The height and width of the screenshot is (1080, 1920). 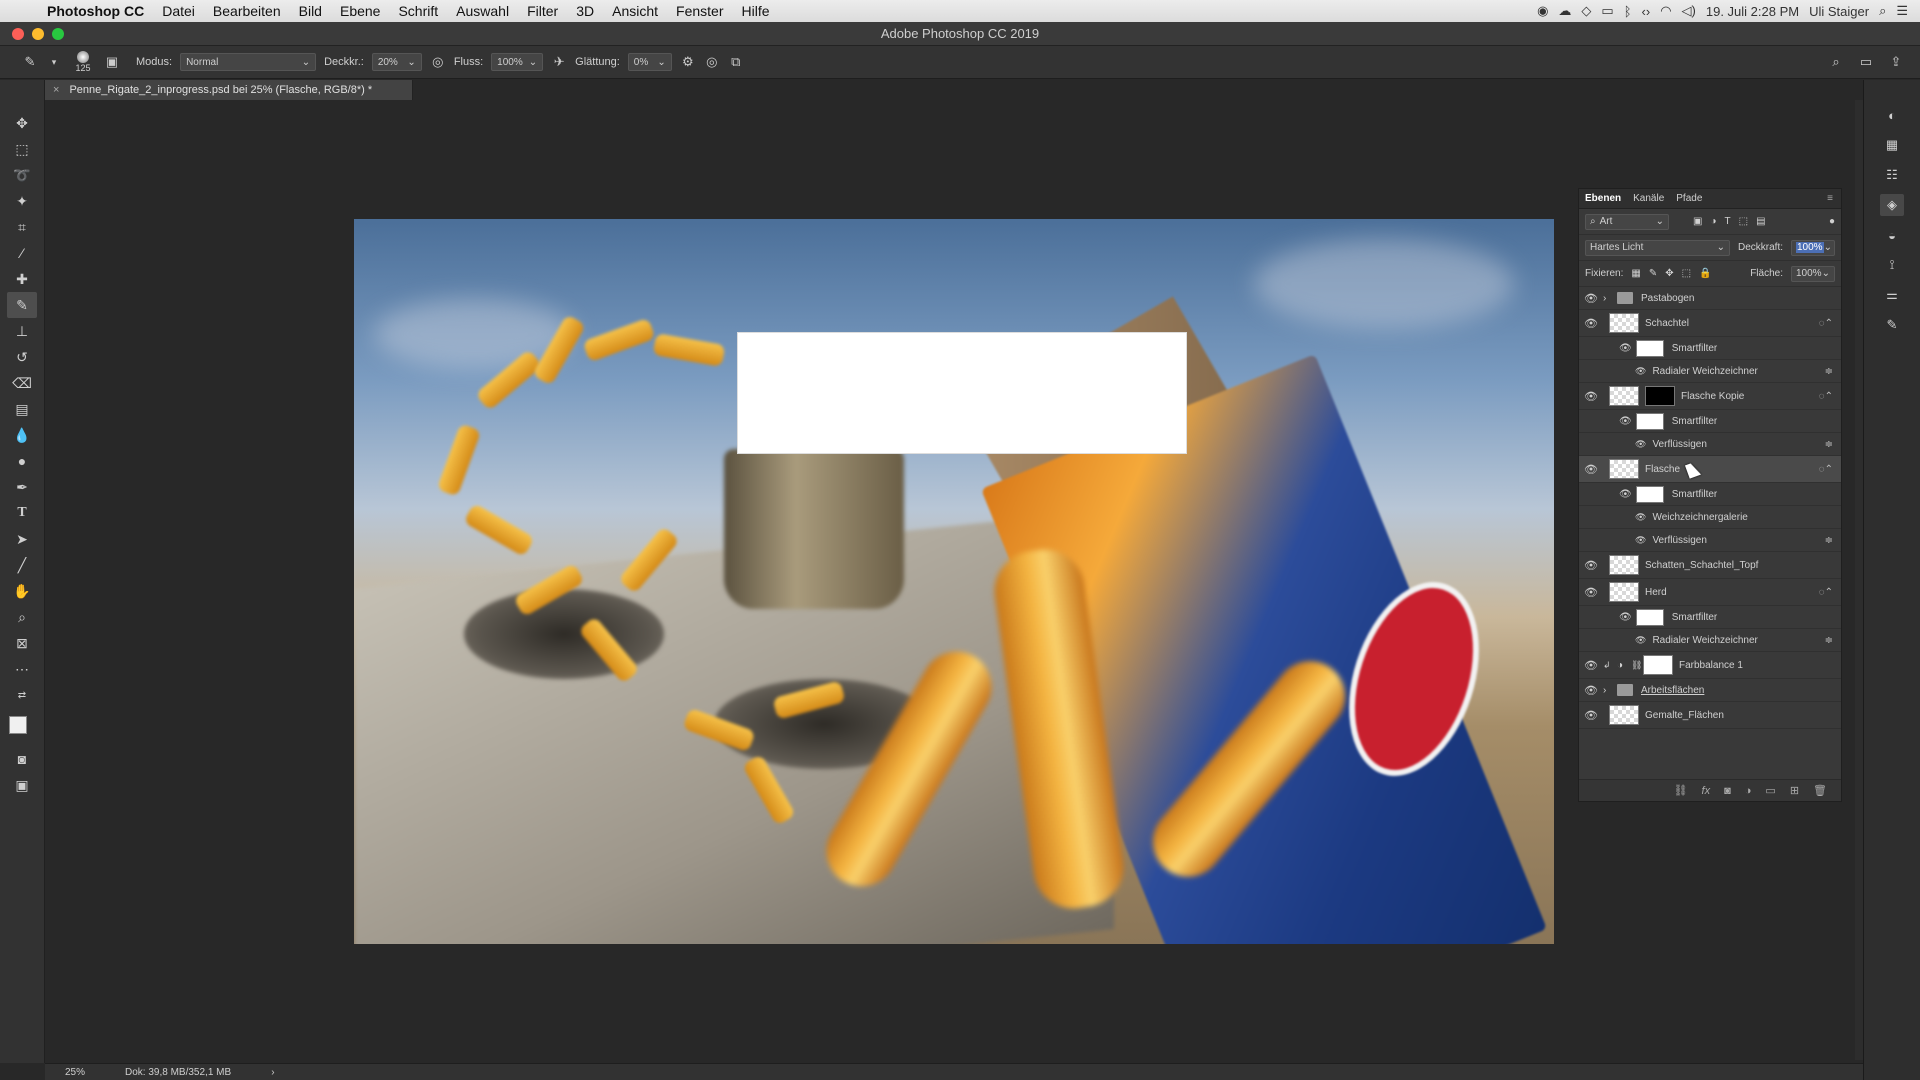 What do you see at coordinates (1653, 273) in the screenshot?
I see `lock-pixels-icon: ✎` at bounding box center [1653, 273].